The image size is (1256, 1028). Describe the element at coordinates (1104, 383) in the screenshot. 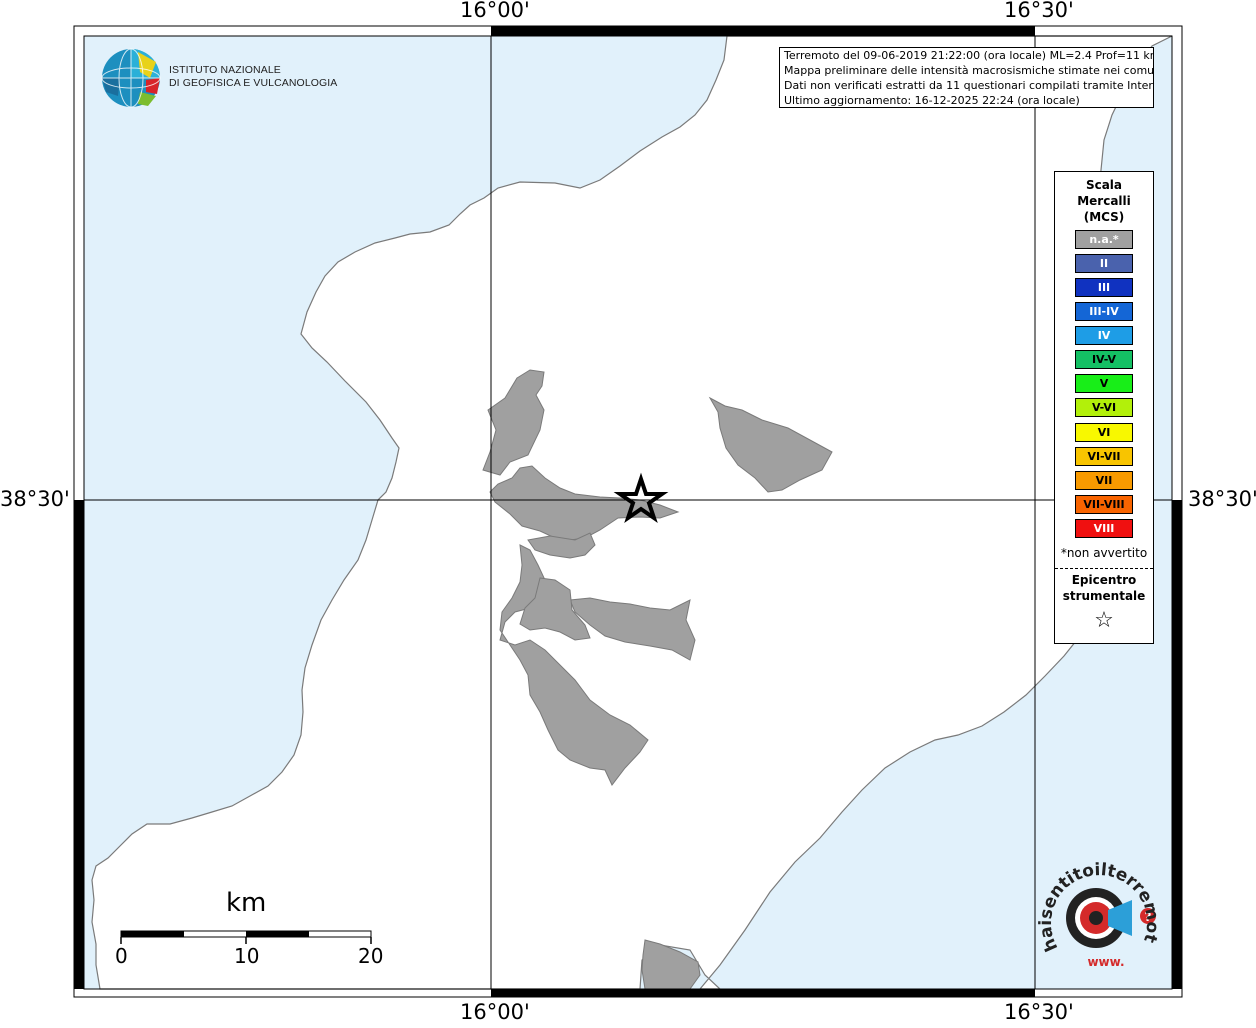

I see `legend-class: V` at that location.